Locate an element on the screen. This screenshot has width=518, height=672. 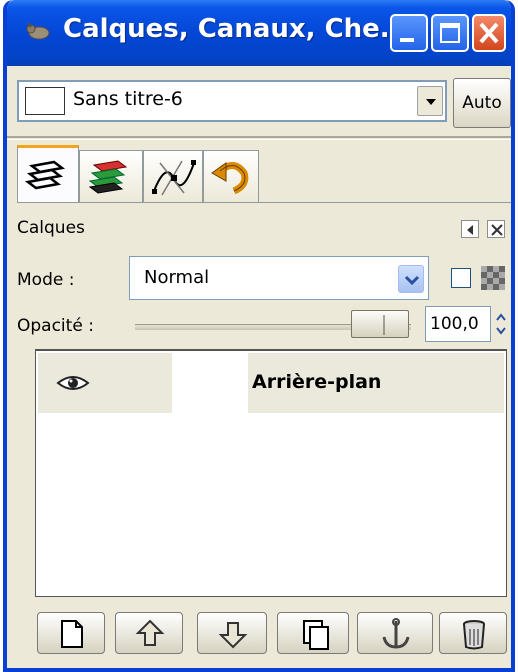
opacity-slider-handle is located at coordinates (380, 324).